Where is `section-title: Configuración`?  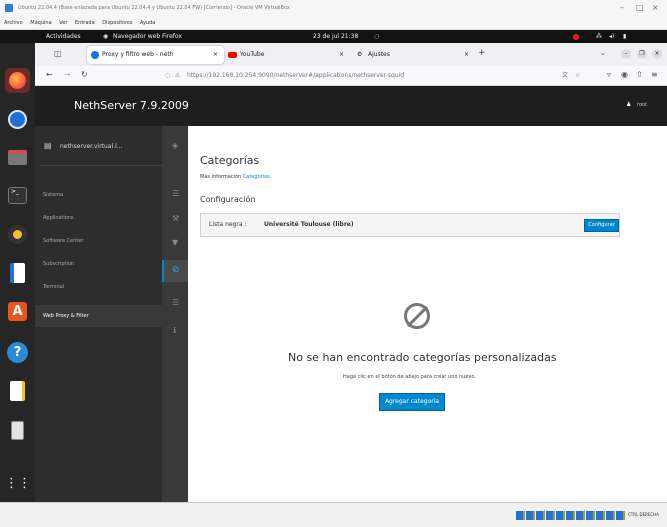
section-title: Configuración is located at coordinates (228, 199).